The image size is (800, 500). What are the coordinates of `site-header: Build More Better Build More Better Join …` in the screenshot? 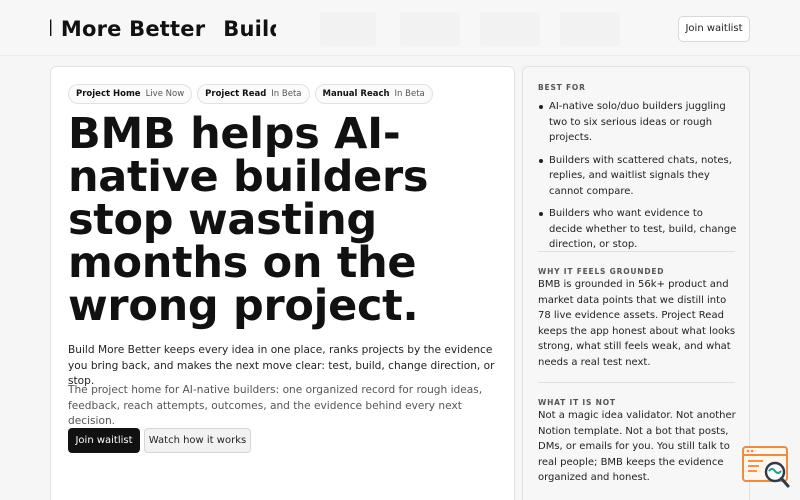 It's located at (400, 28).